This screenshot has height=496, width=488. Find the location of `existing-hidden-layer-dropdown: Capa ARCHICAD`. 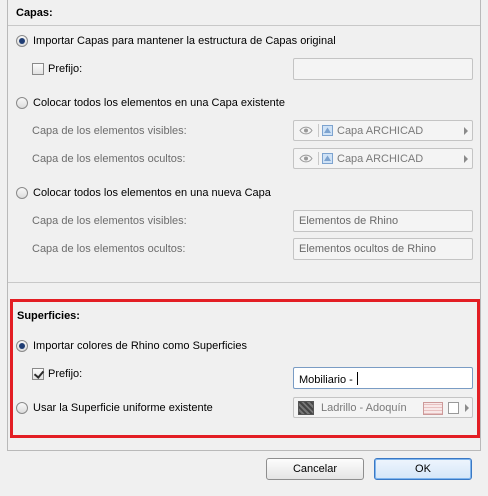

existing-hidden-layer-dropdown: Capa ARCHICAD is located at coordinates (383, 158).